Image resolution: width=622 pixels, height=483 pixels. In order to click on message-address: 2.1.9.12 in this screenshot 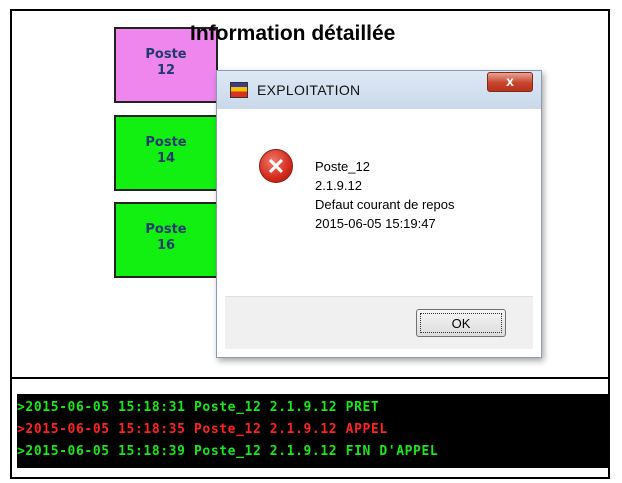, I will do `click(338, 185)`.